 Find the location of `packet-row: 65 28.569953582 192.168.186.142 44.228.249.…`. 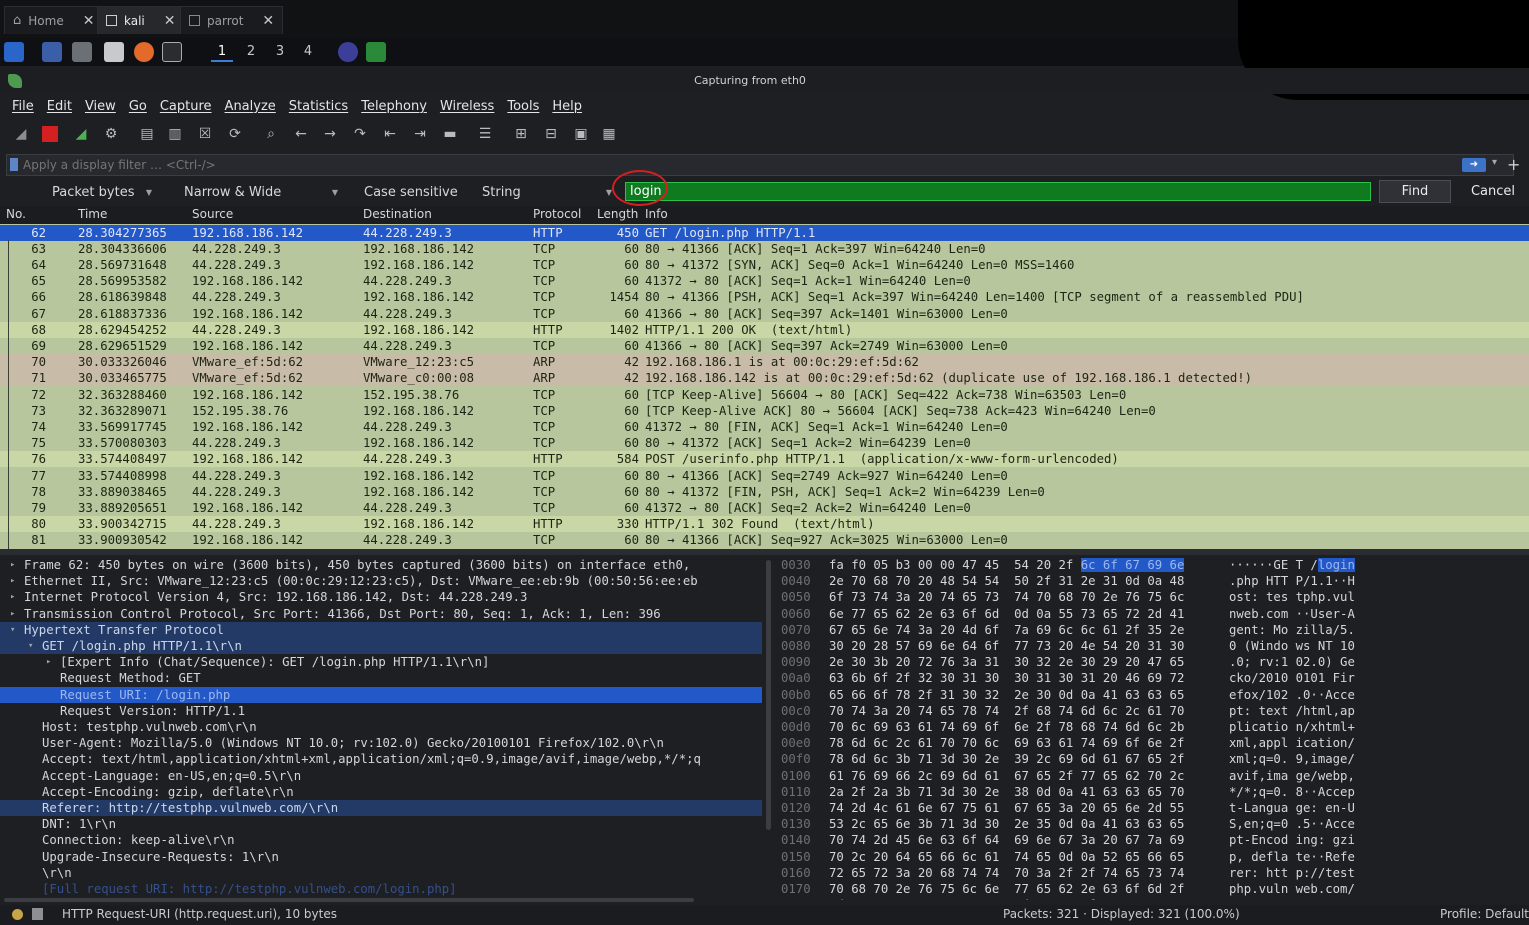

packet-row: 65 28.569953582 192.168.186.142 44.228.249.… is located at coordinates (764, 281).